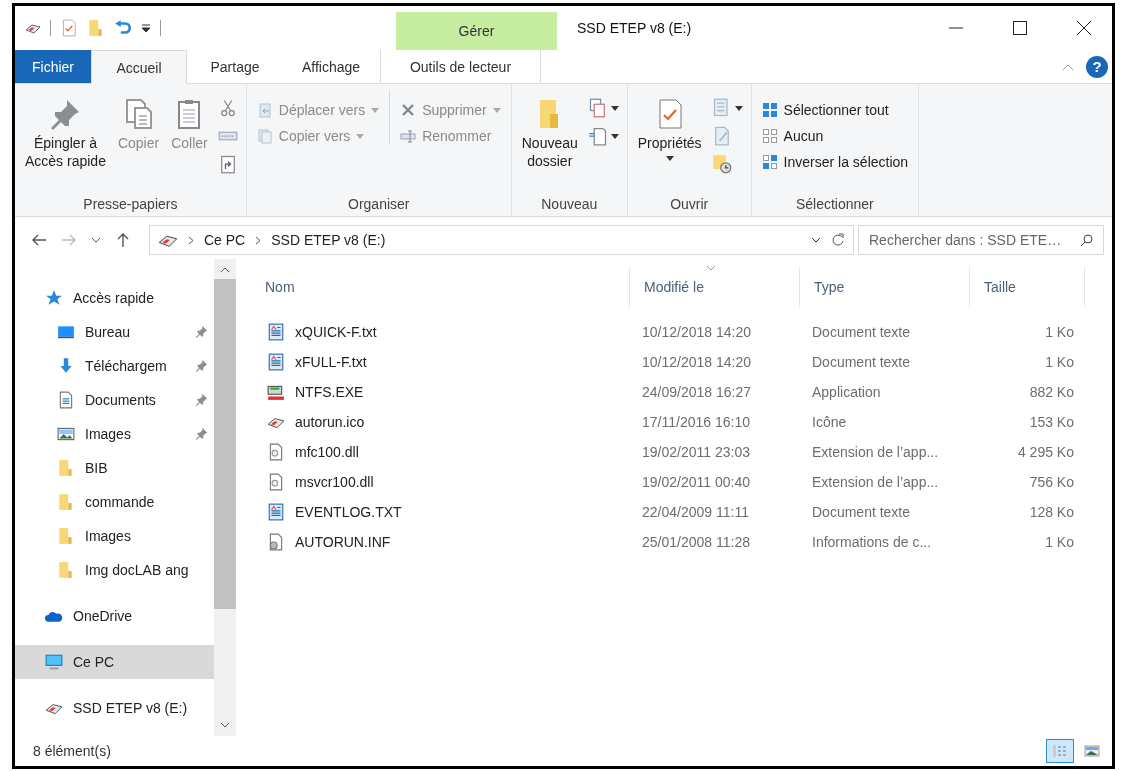 This screenshot has width=1127, height=771. What do you see at coordinates (328, 240) in the screenshot?
I see `breadcrumb: SSD ETEP v8 (E:)` at bounding box center [328, 240].